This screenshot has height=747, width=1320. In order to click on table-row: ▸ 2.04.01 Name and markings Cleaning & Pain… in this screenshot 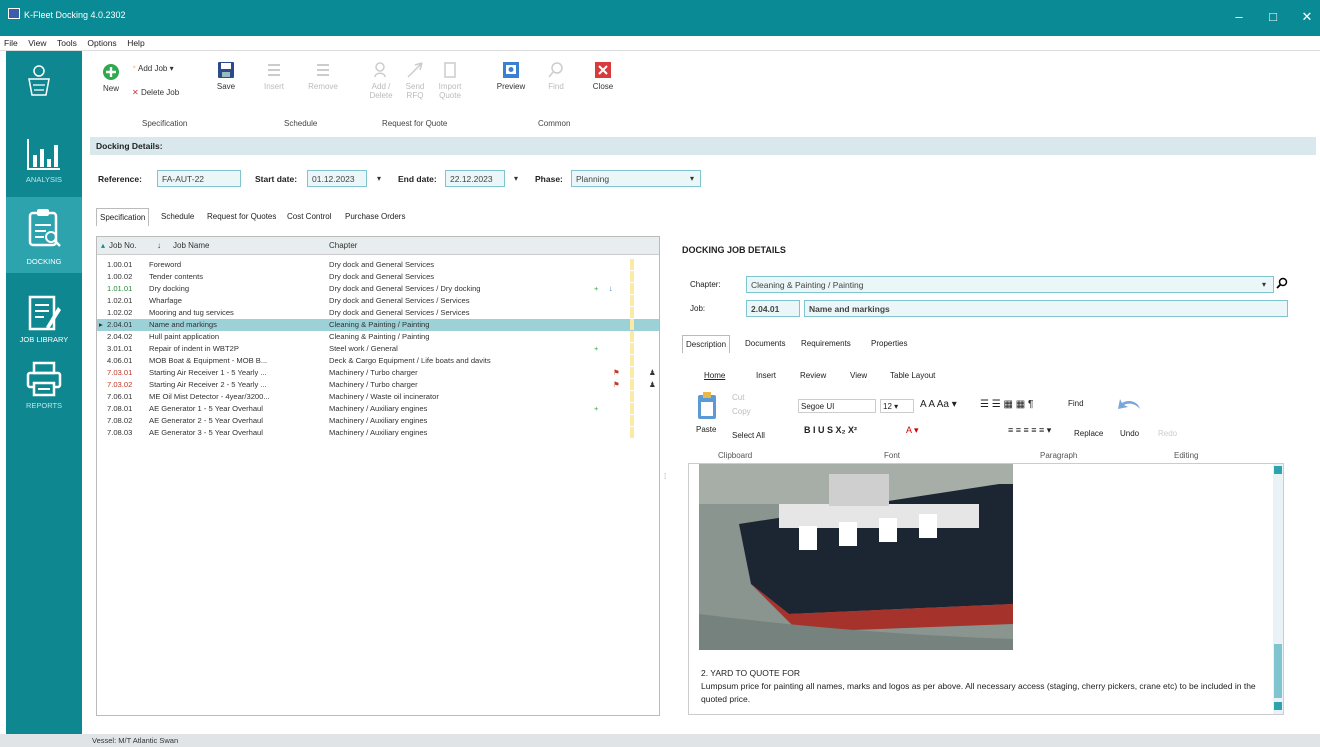, I will do `click(378, 325)`.